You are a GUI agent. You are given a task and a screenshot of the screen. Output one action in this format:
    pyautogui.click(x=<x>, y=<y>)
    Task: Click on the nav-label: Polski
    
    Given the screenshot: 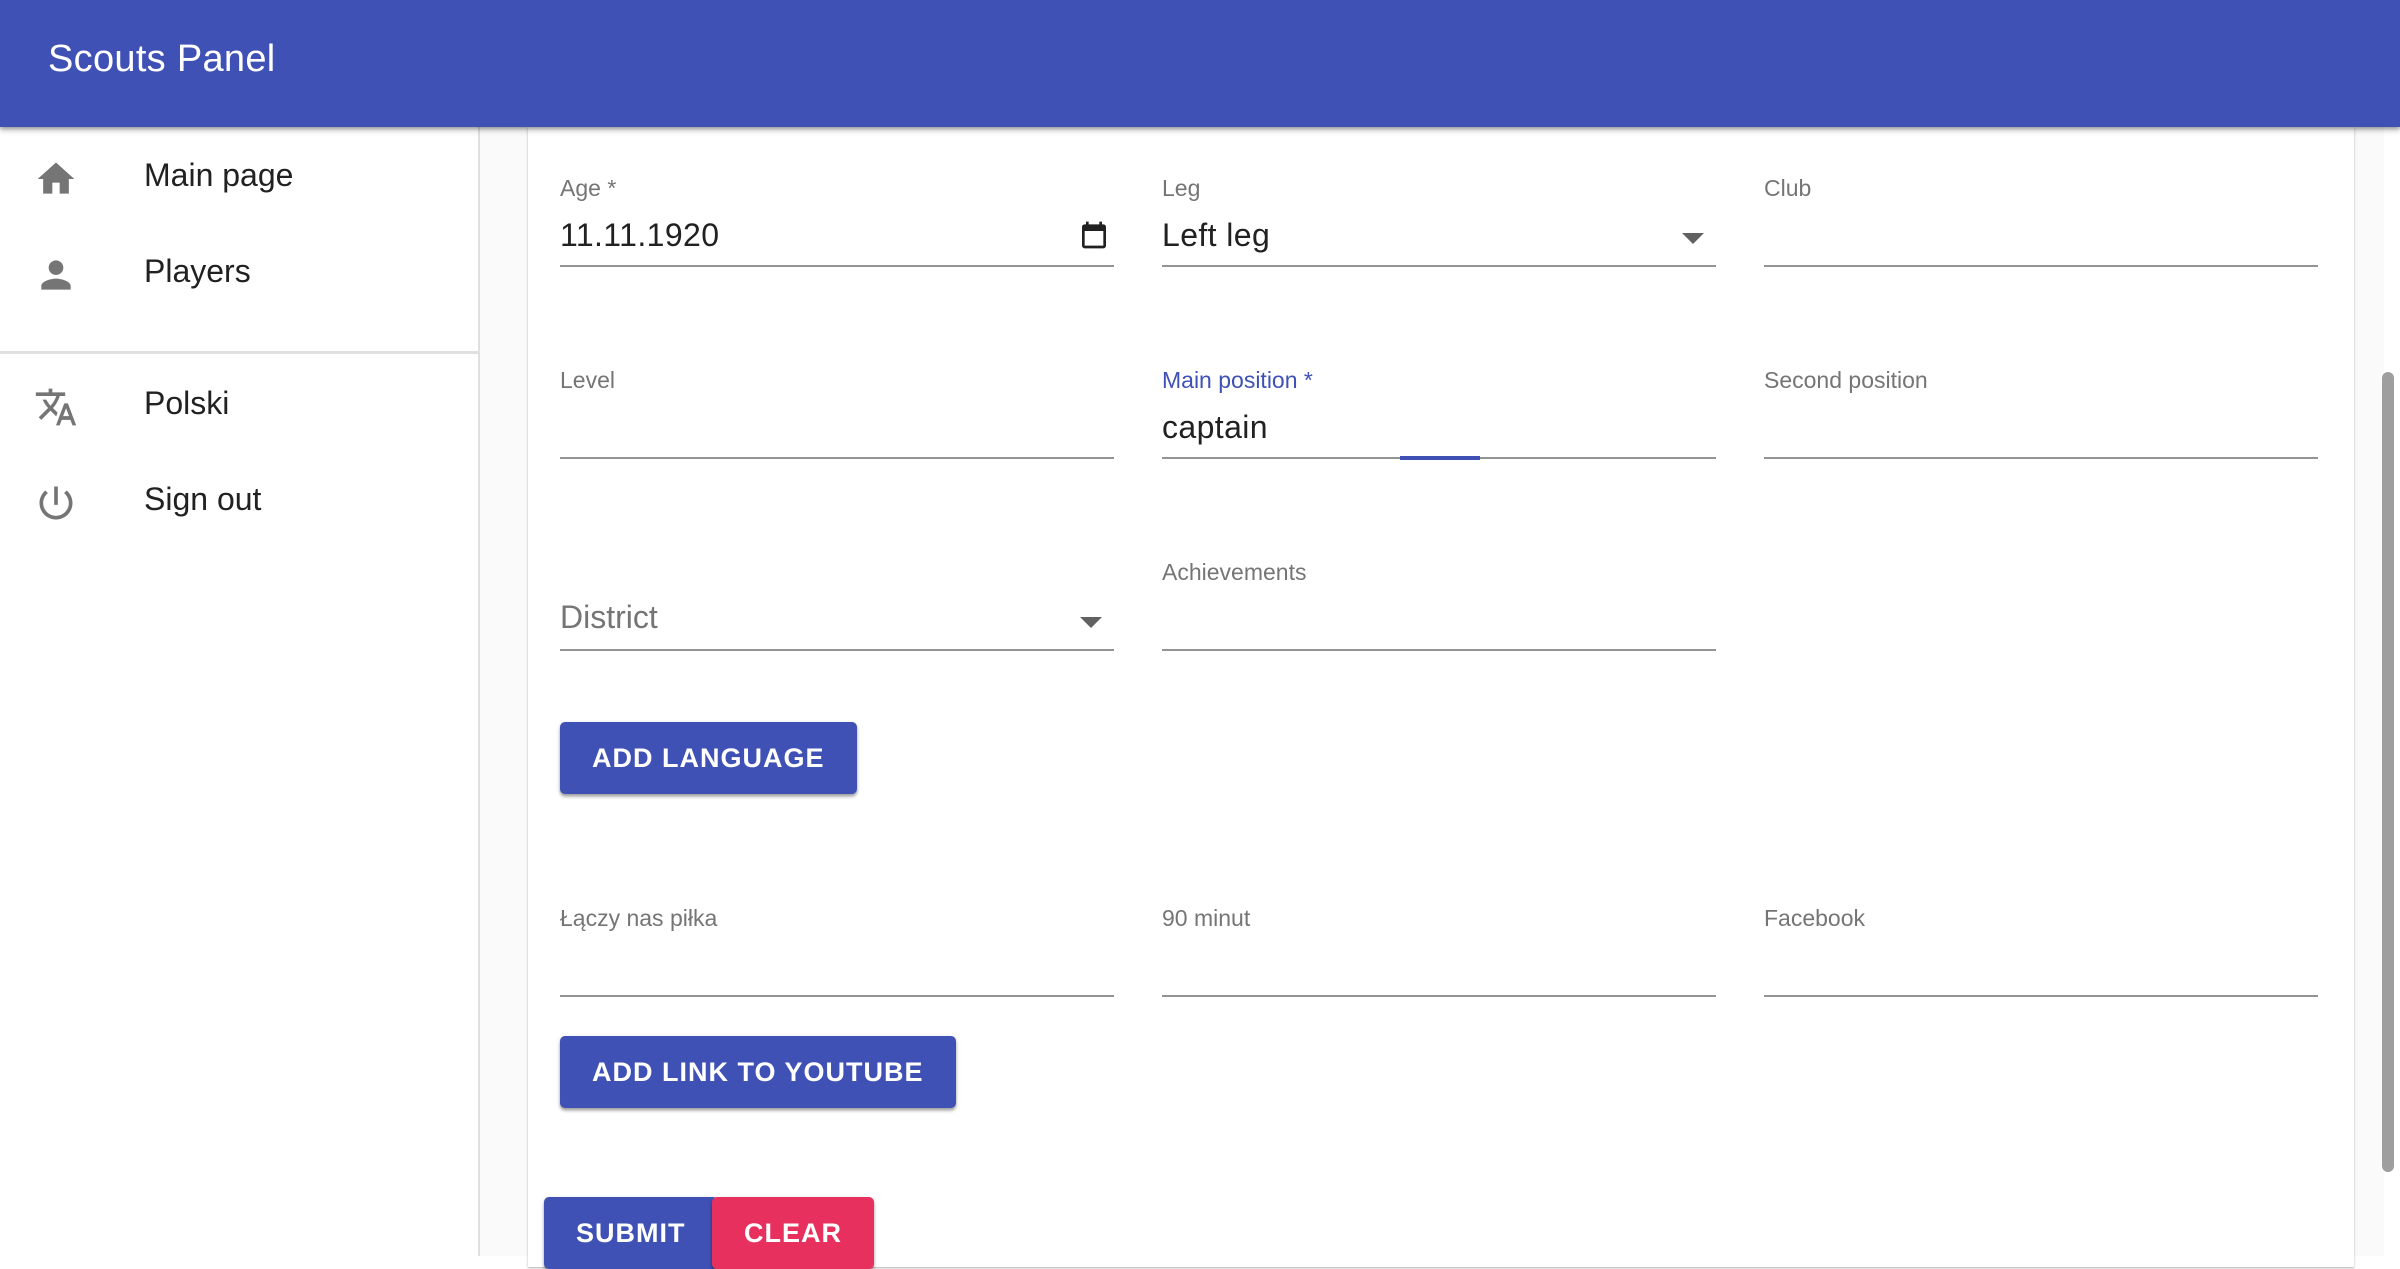 What is the action you would take?
    pyautogui.click(x=187, y=403)
    